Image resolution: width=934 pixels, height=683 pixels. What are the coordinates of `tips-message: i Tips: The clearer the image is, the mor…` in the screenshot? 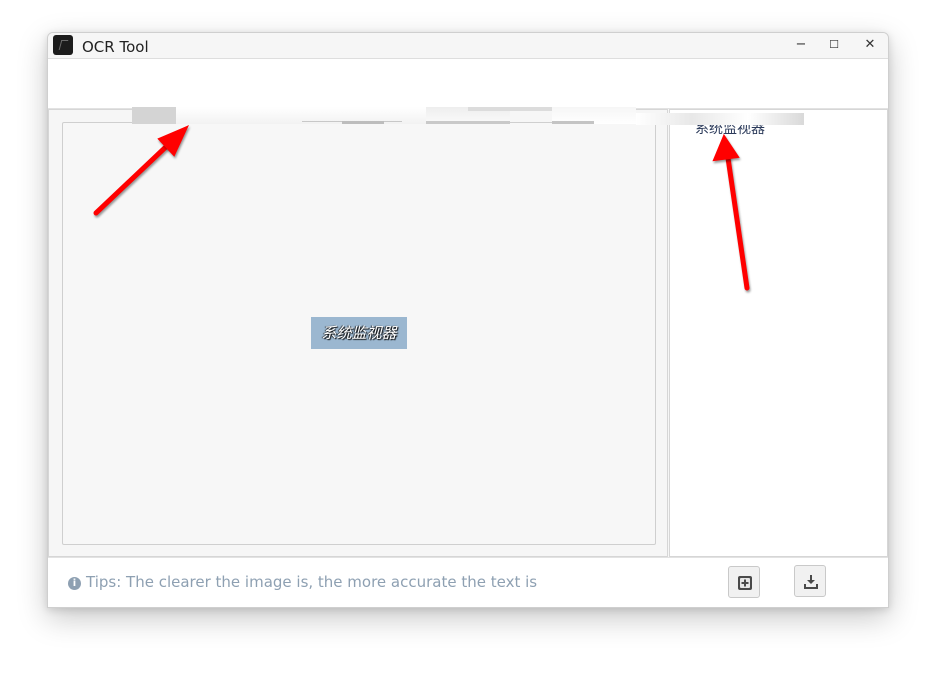 It's located at (302, 582).